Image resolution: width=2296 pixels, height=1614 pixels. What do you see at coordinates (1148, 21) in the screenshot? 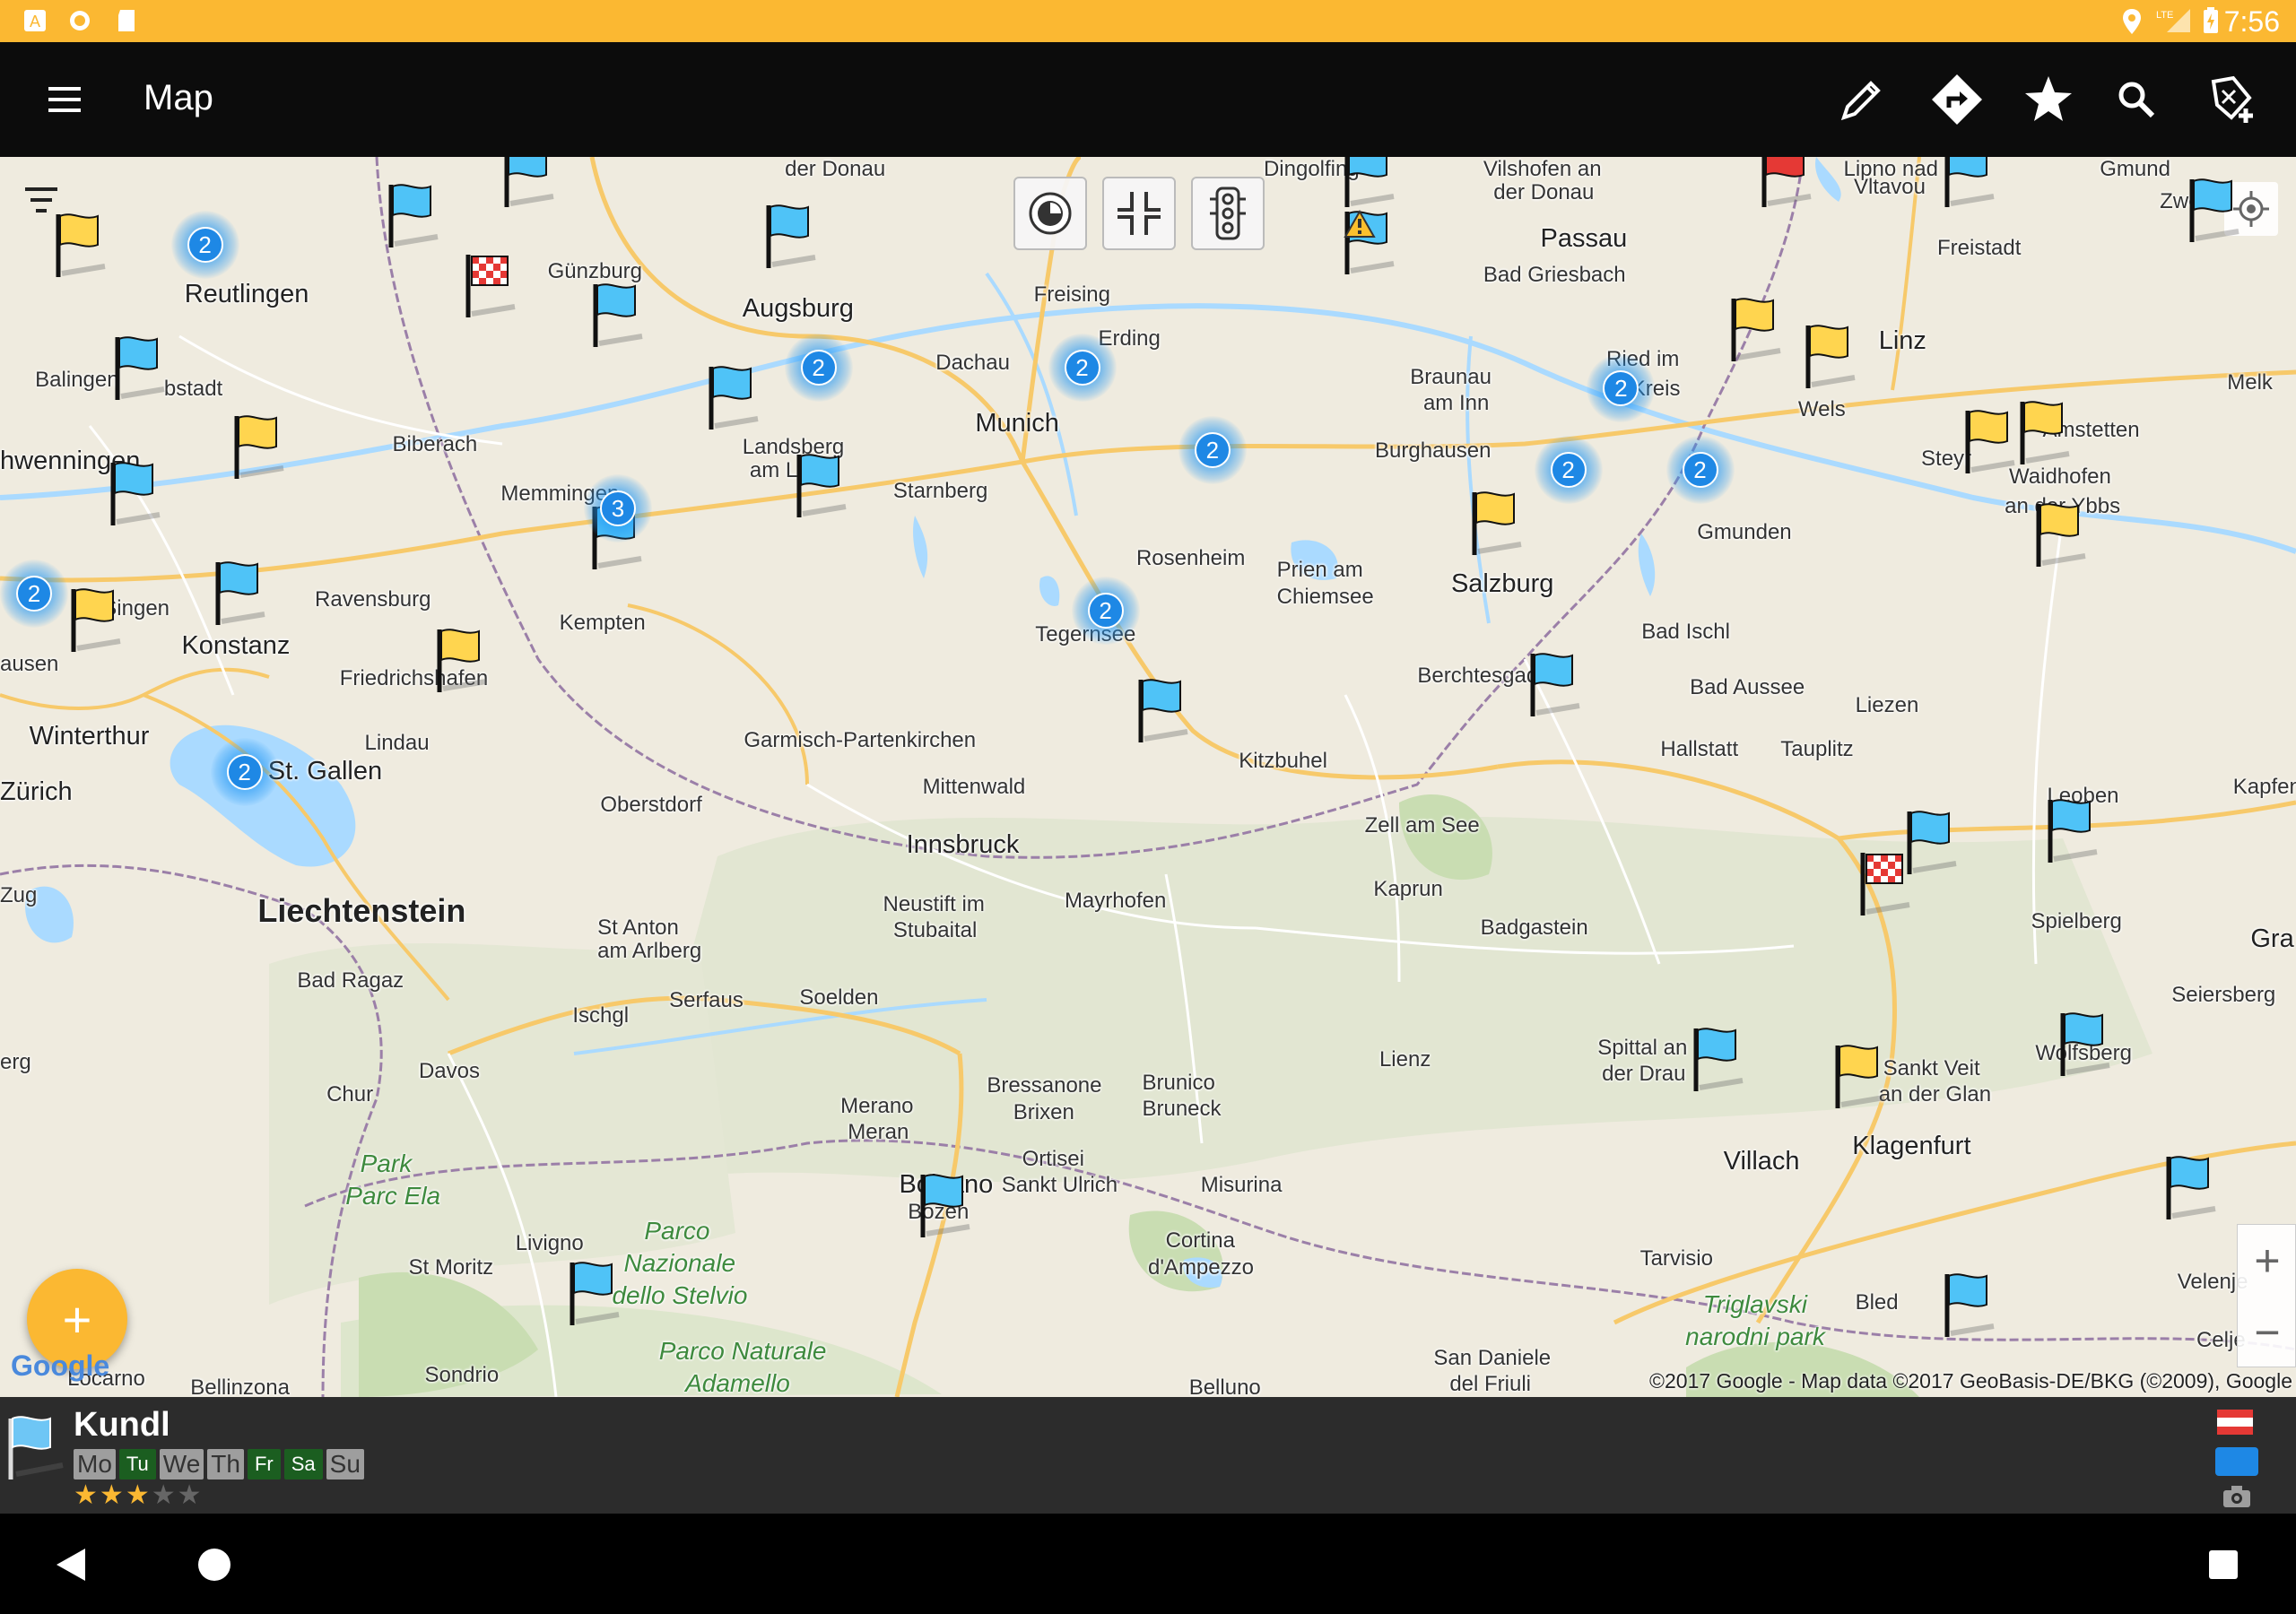
I see `status-bar: A LTE 7:56` at bounding box center [1148, 21].